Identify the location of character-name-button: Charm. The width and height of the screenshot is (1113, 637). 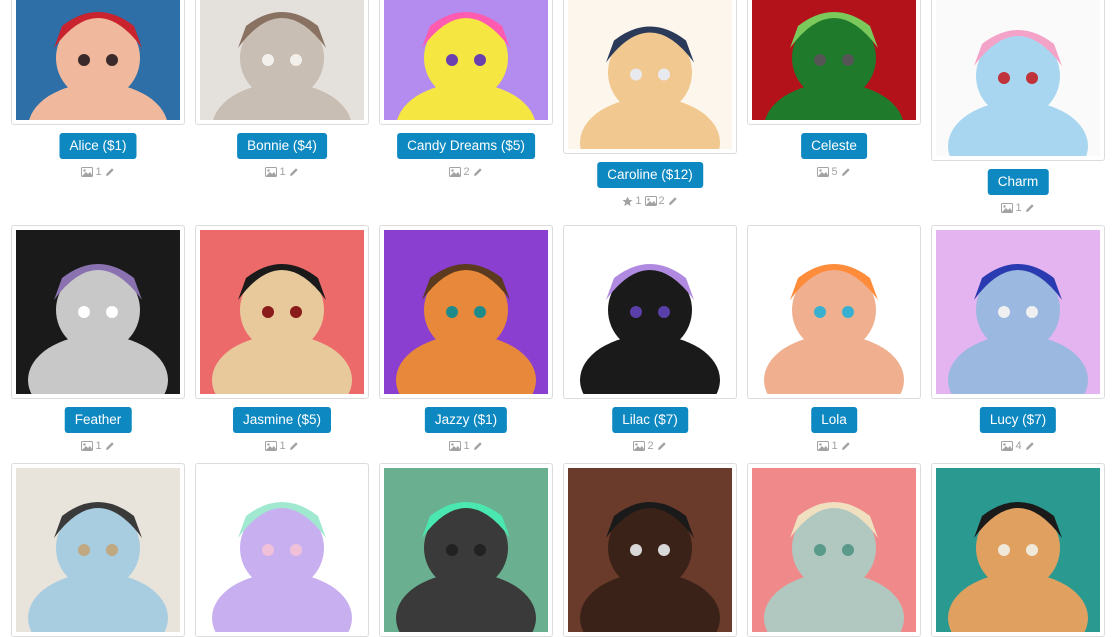
(1018, 182).